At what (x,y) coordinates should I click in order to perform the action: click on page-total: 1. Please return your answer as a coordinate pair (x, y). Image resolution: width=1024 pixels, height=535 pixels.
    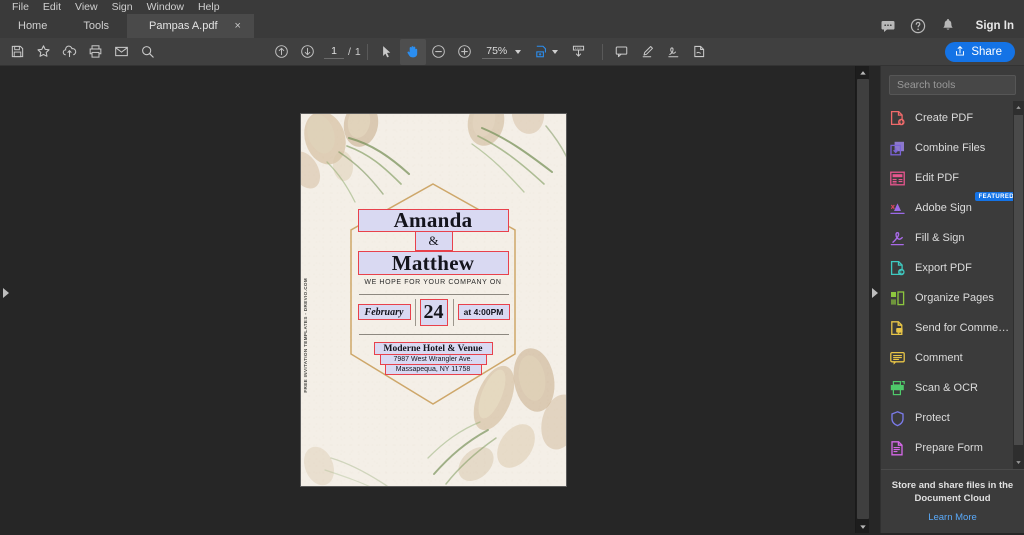
    Looking at the image, I should click on (357, 51).